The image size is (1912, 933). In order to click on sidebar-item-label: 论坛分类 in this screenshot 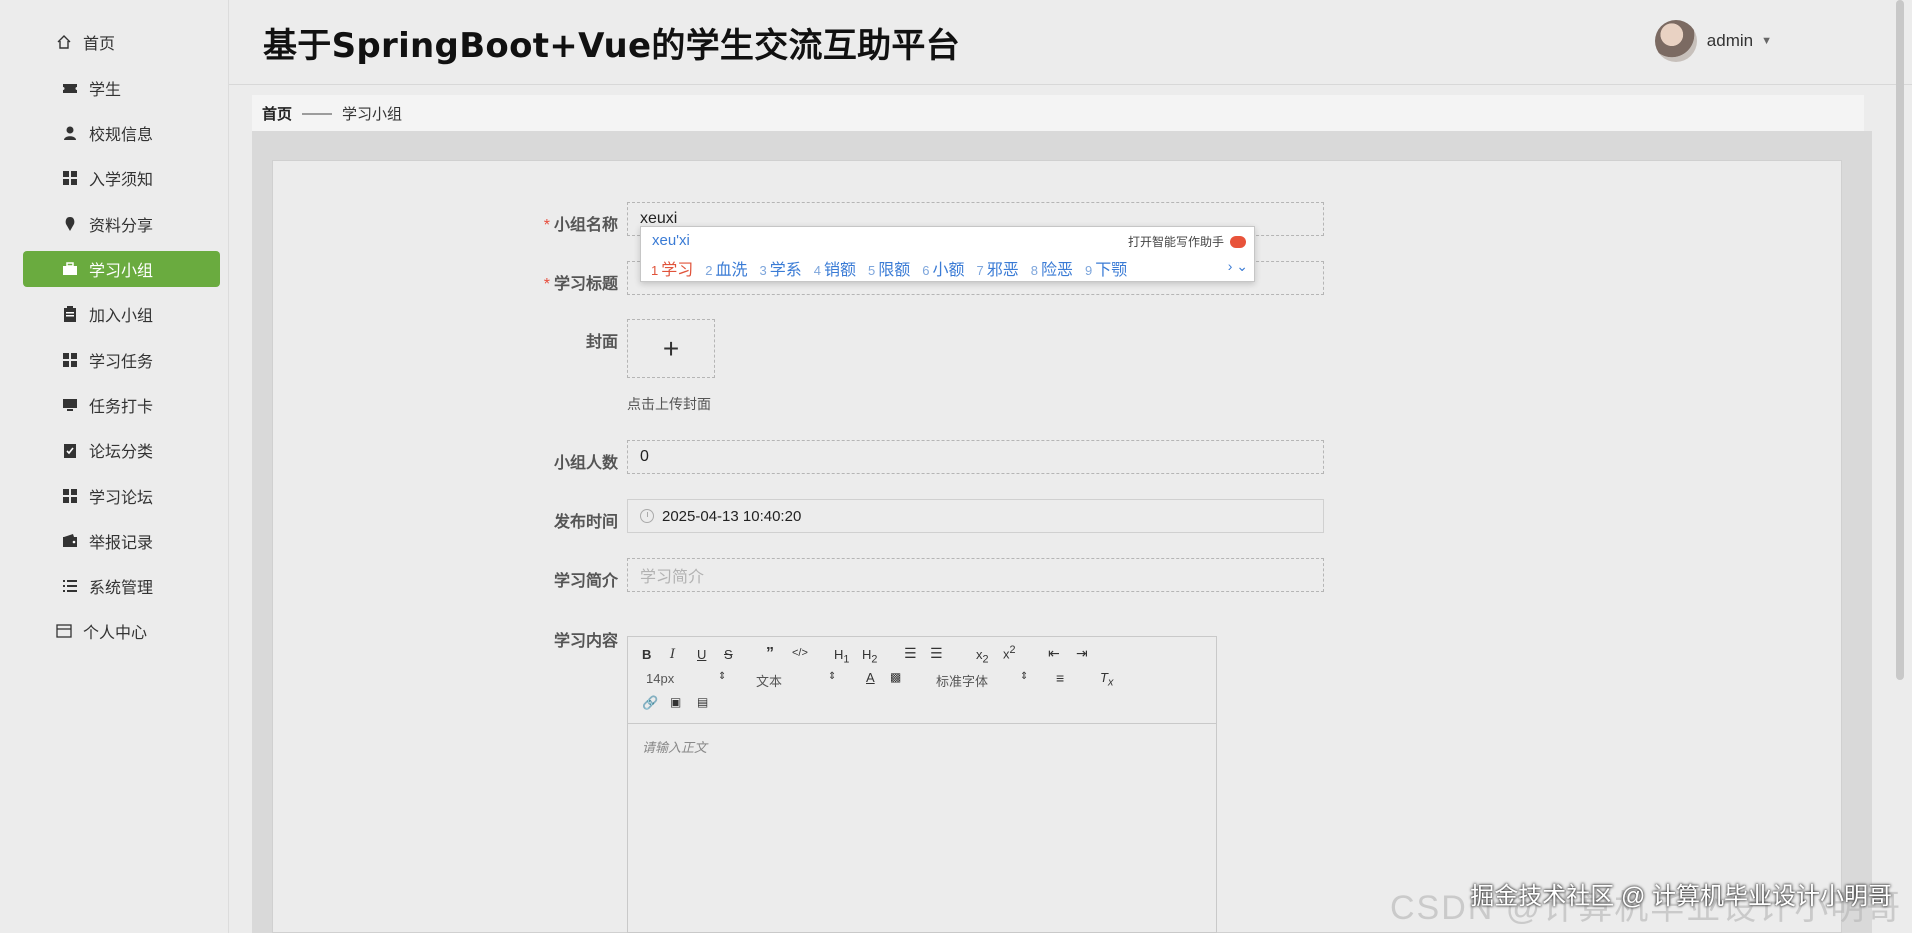, I will do `click(121, 452)`.